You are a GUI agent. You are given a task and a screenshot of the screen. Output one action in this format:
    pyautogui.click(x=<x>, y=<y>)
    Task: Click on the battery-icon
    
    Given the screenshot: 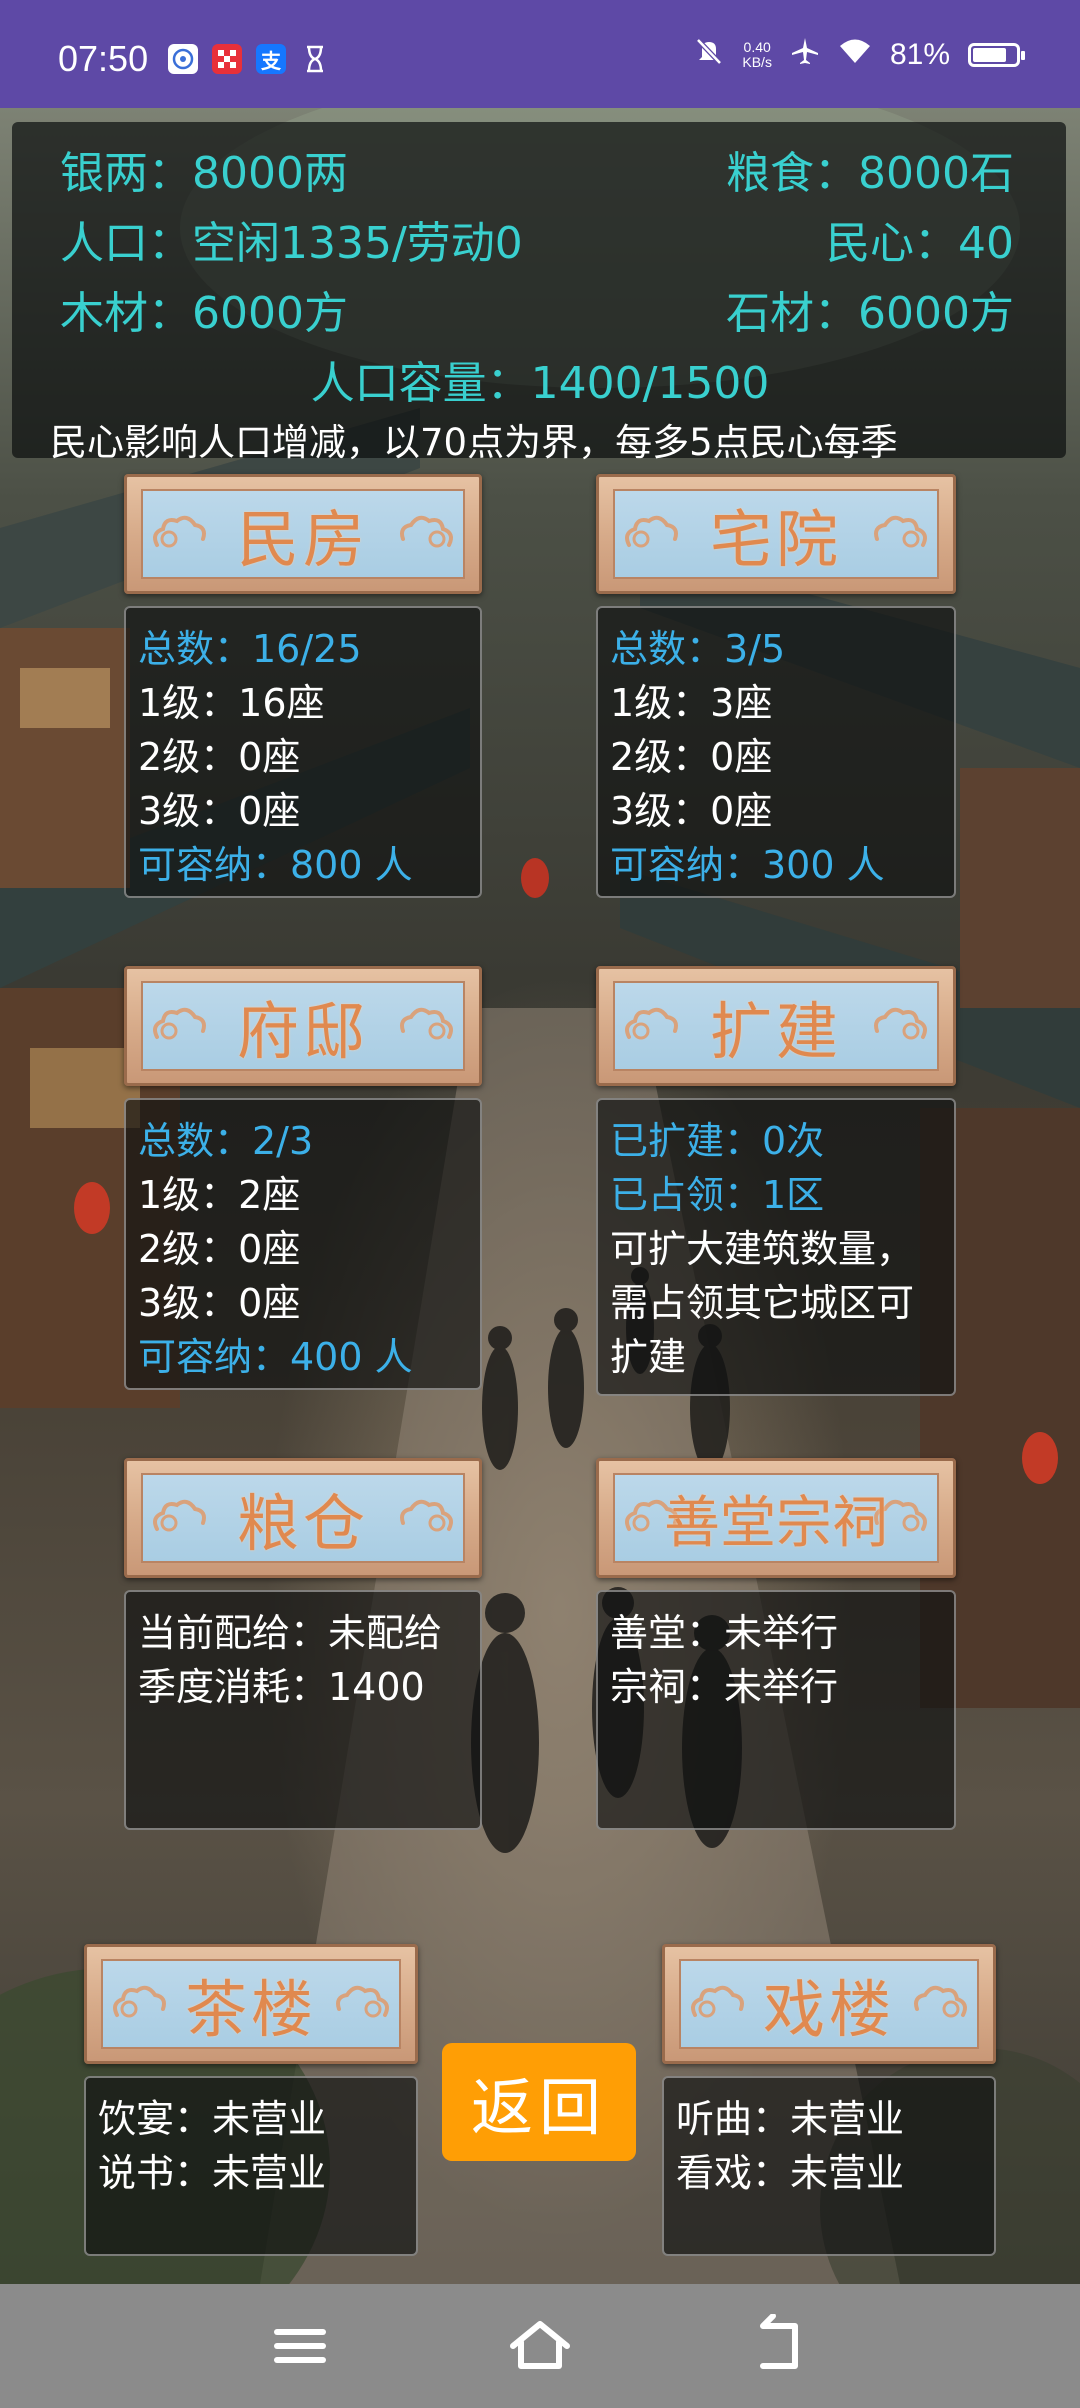 What is the action you would take?
    pyautogui.click(x=996, y=55)
    